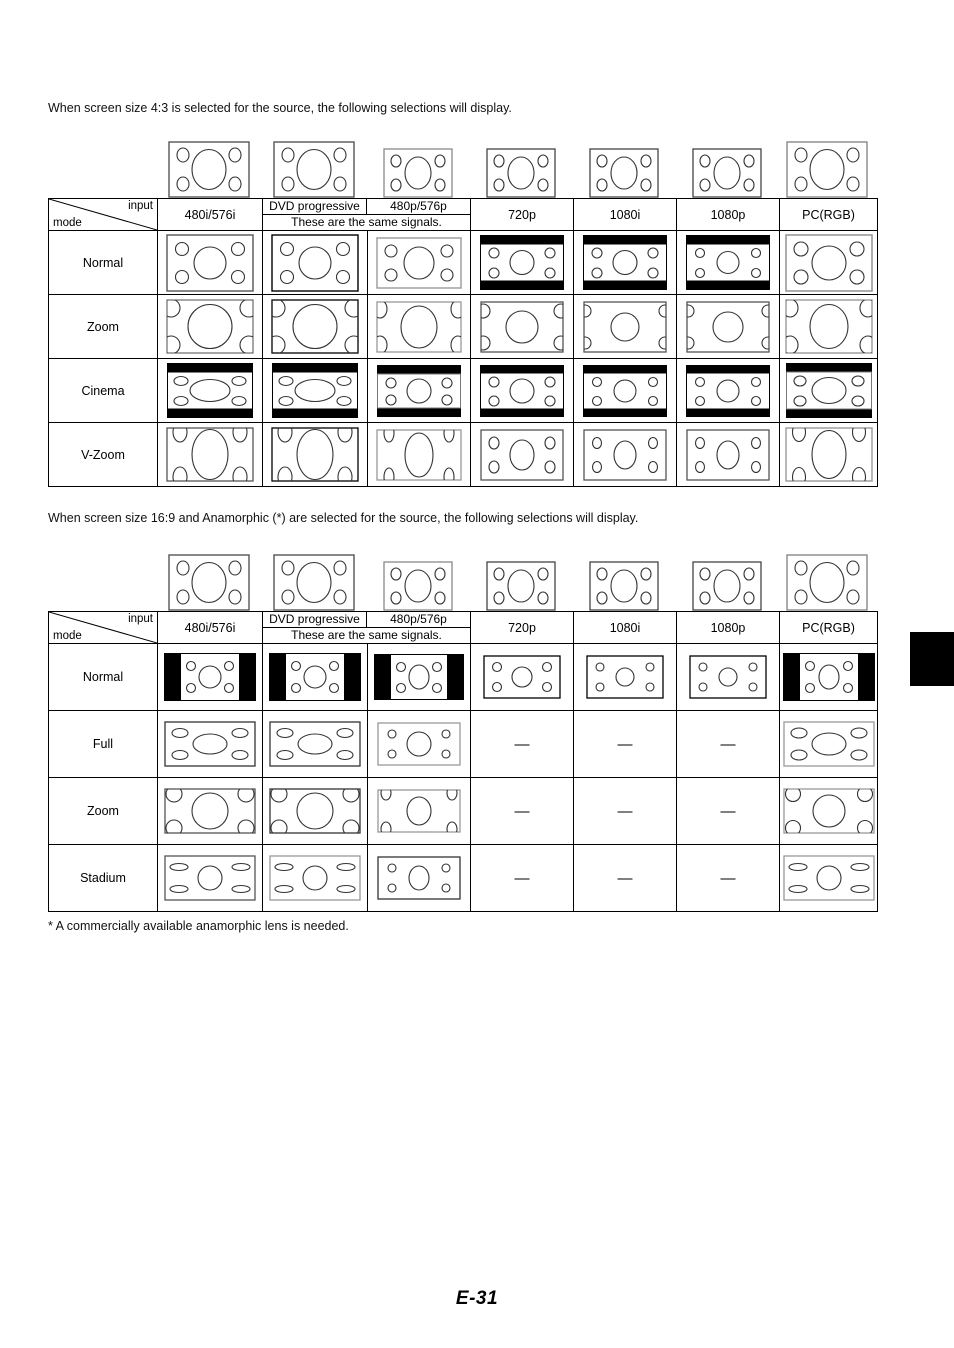 The image size is (954, 1348). Describe the element at coordinates (315, 390) in the screenshot. I see `cell-cinema-dvd-progressive` at that location.